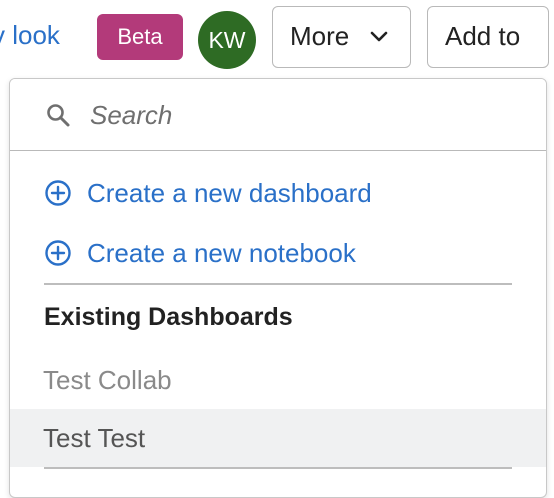 Image resolution: width=554 pixels, height=498 pixels. What do you see at coordinates (140, 37) in the screenshot?
I see `beta-badge: Beta` at bounding box center [140, 37].